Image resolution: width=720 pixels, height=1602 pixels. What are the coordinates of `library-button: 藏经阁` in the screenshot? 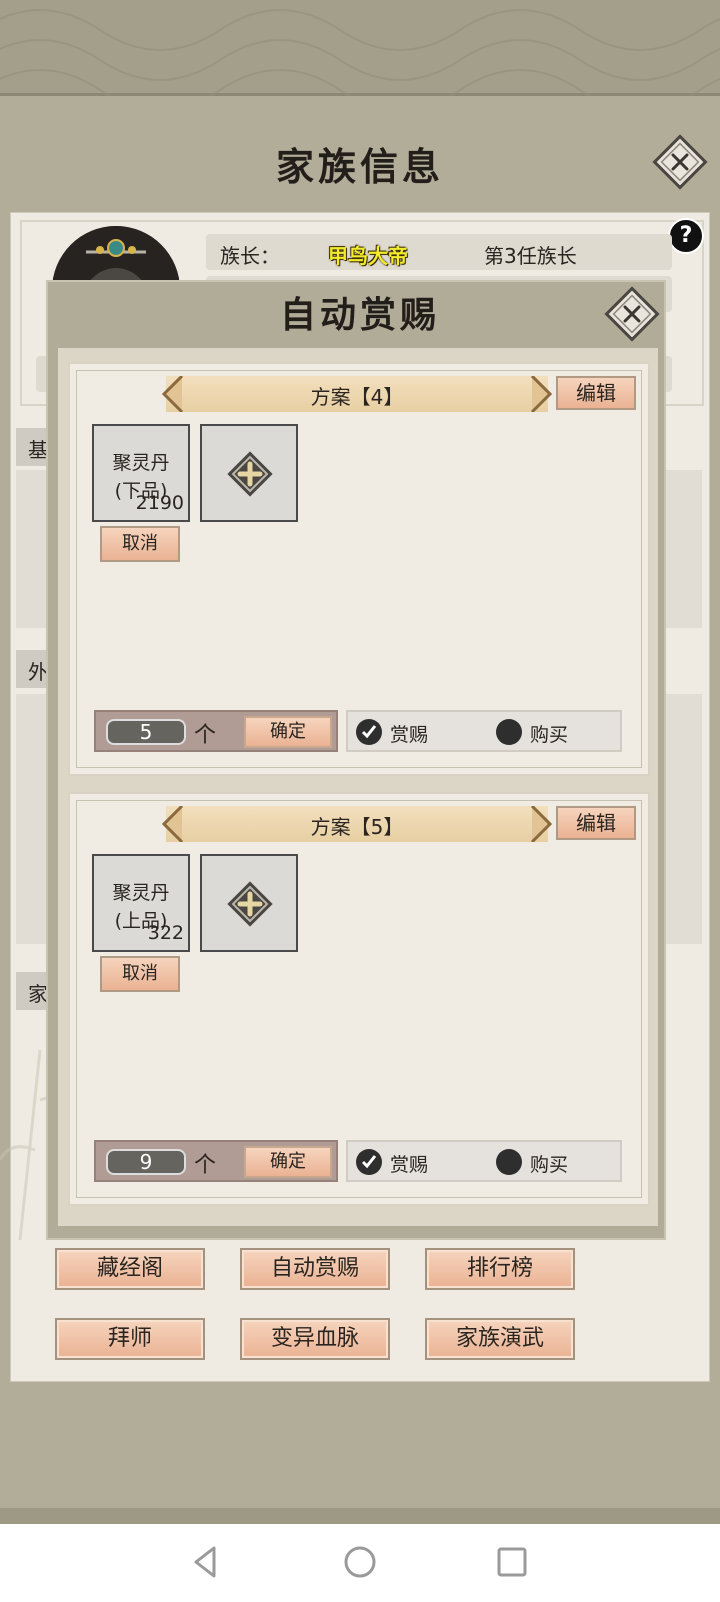 It's located at (130, 1269).